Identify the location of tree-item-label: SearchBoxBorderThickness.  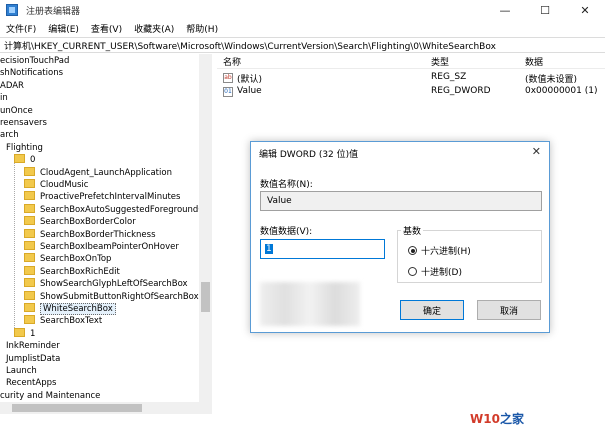
(98, 234).